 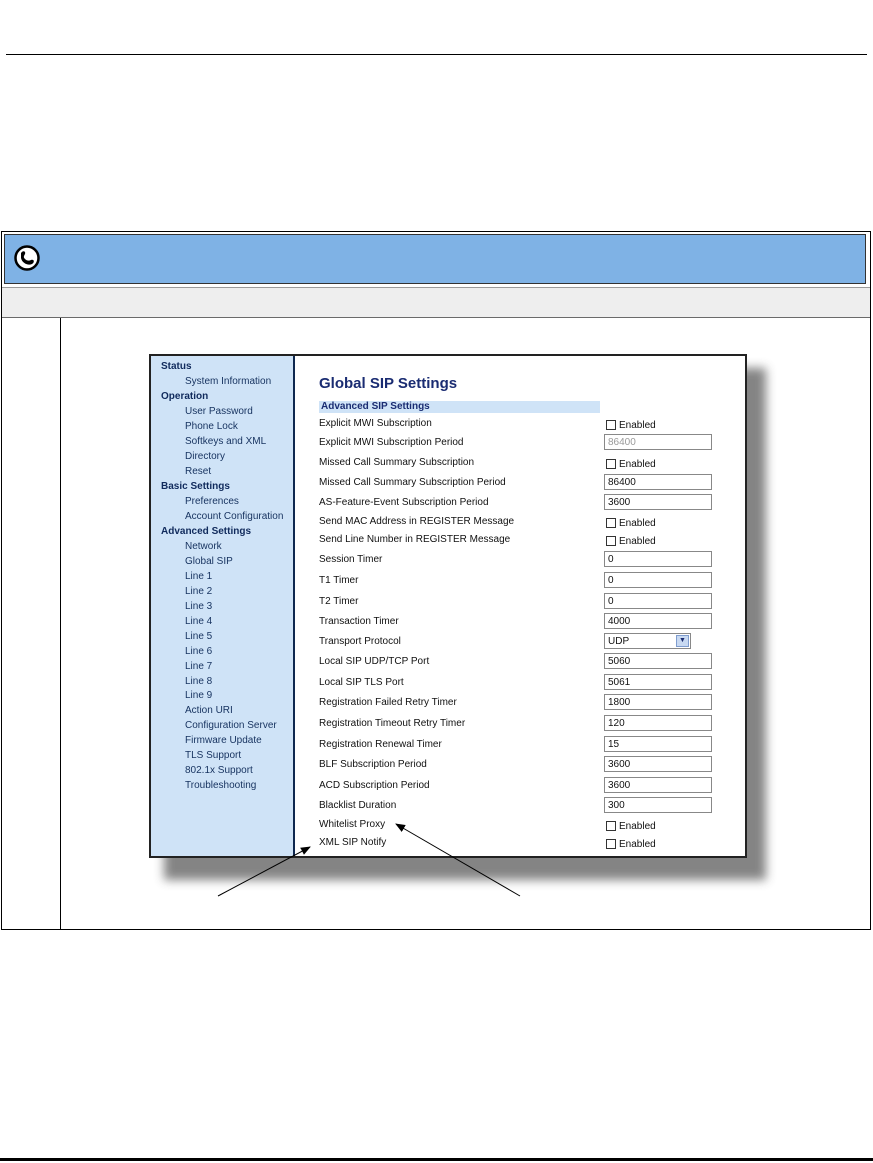 What do you see at coordinates (264, 871) in the screenshot?
I see `callout-arrow-xml-sip-notify` at bounding box center [264, 871].